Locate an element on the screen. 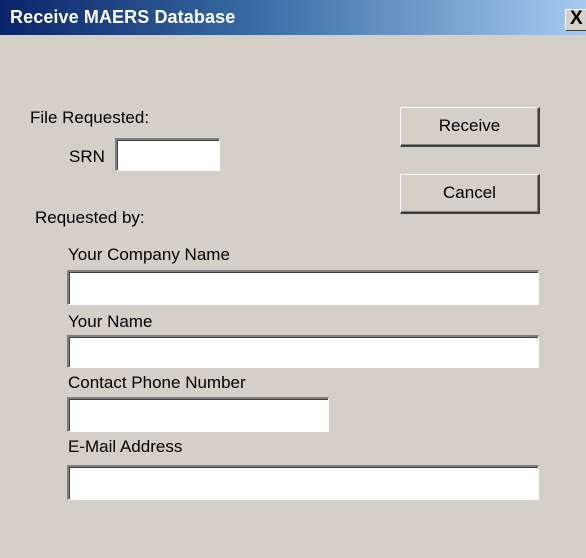 The width and height of the screenshot is (586, 558). phone-input is located at coordinates (198, 414).